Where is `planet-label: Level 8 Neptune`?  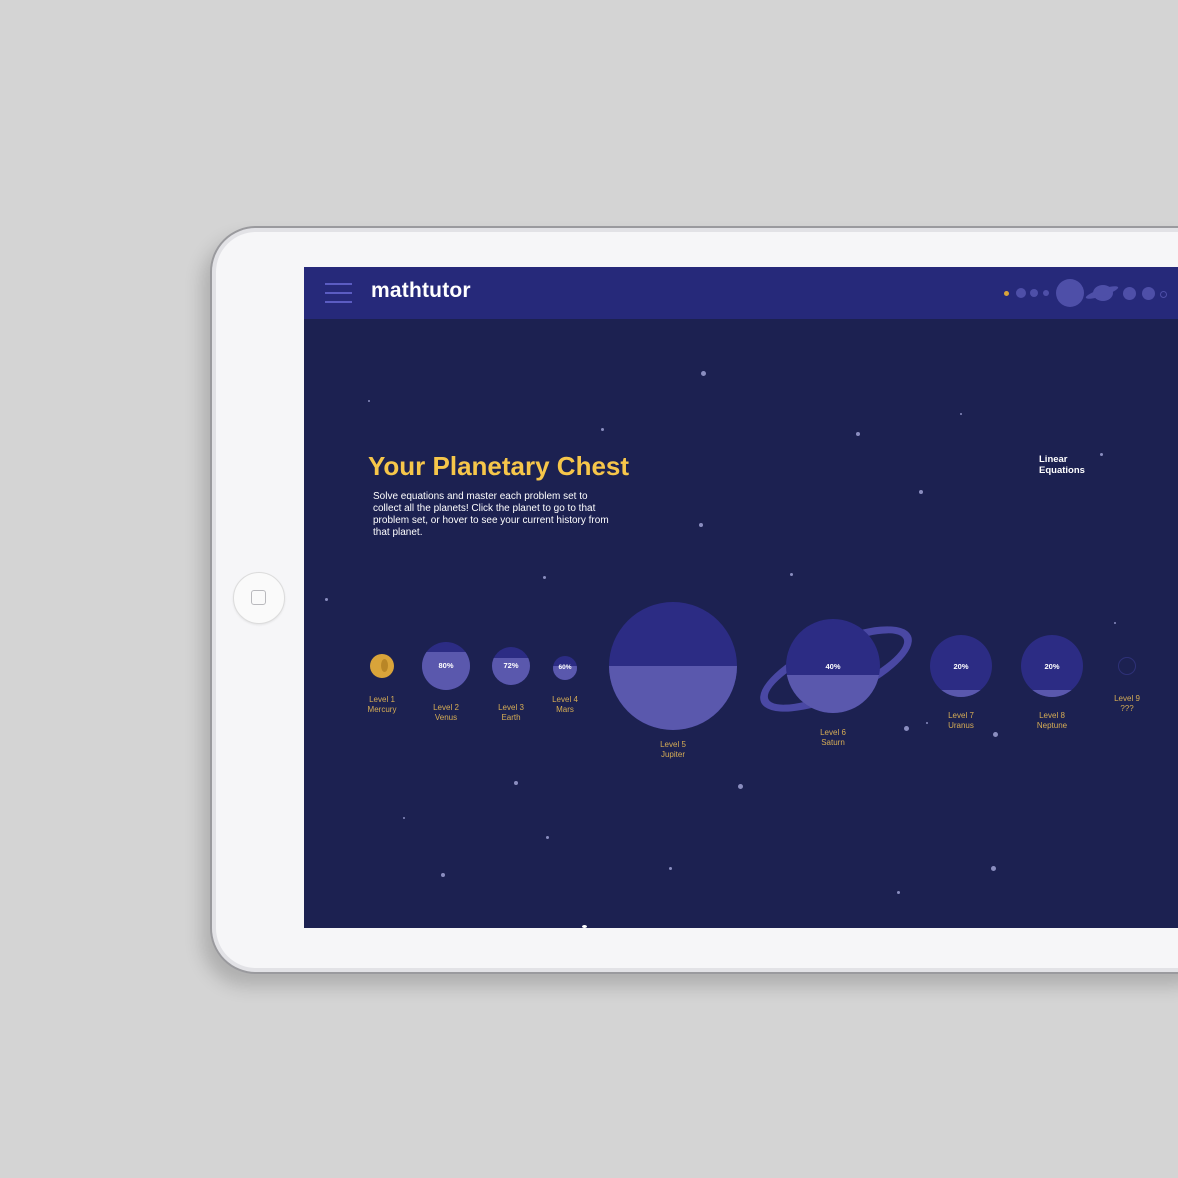
planet-label: Level 8 Neptune is located at coordinates (1052, 721).